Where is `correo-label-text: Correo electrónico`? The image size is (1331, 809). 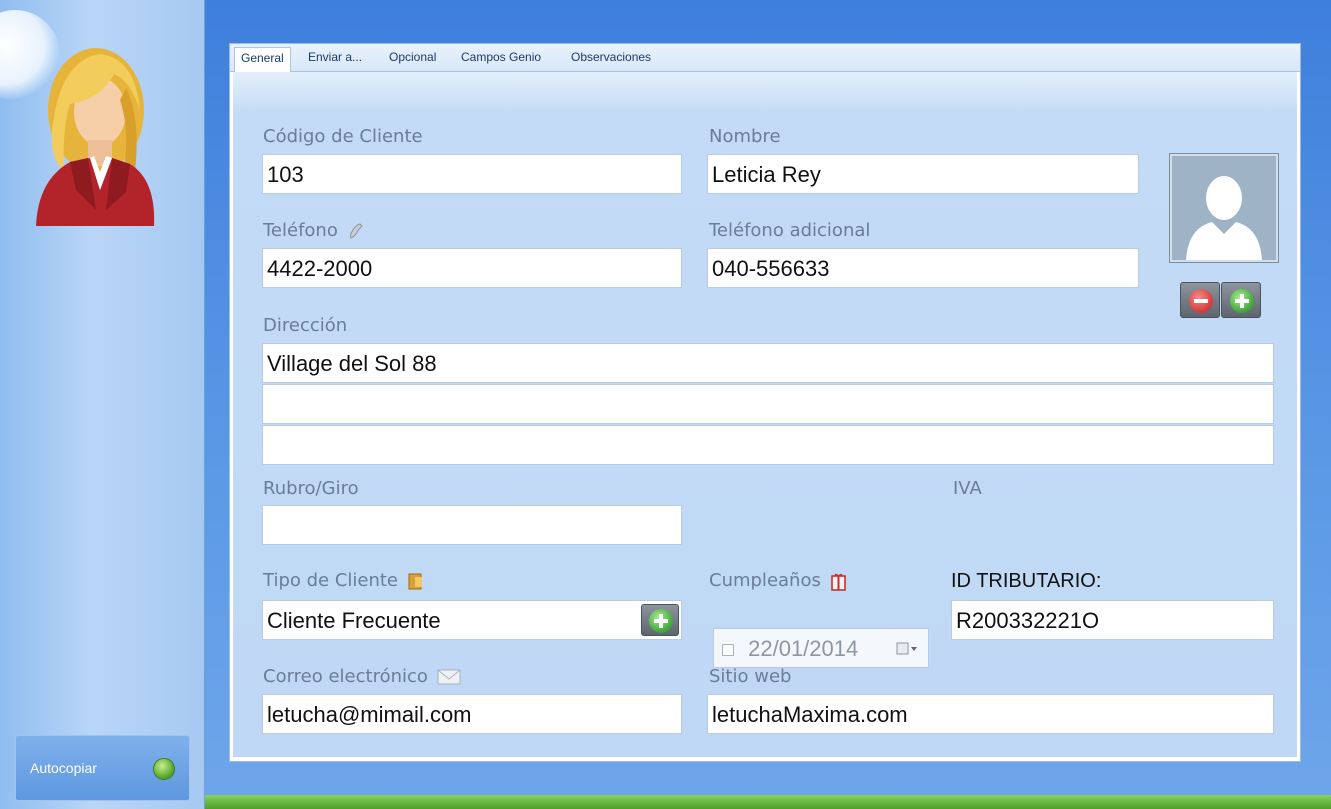
correo-label-text: Correo electrónico is located at coordinates (345, 676).